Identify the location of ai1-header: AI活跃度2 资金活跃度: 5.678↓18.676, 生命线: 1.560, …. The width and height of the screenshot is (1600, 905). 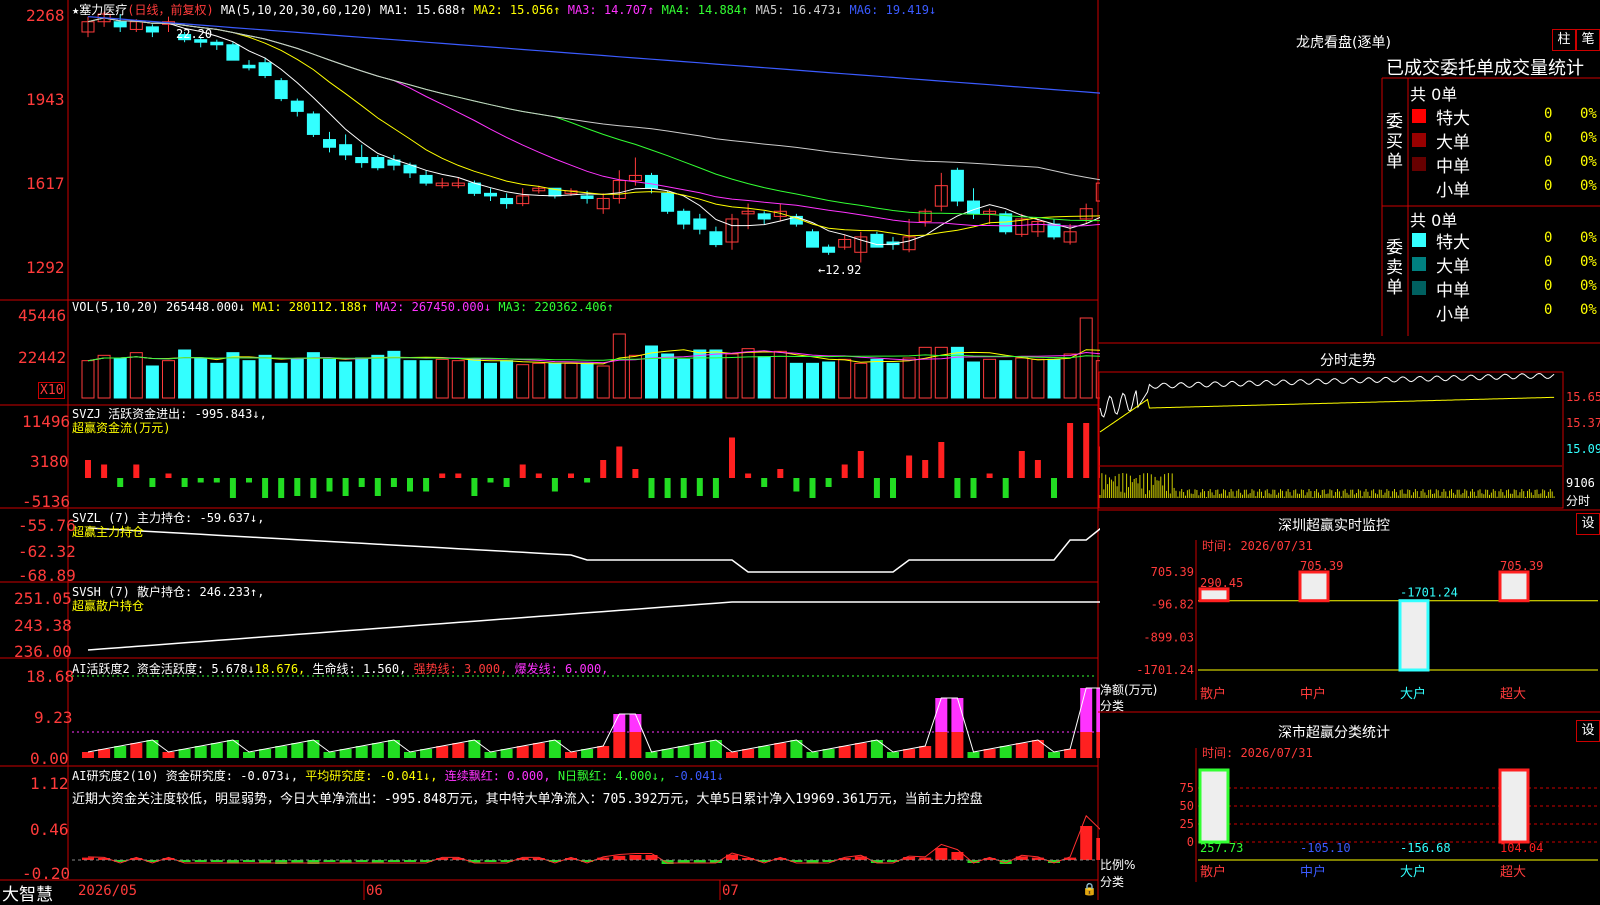
(340, 668).